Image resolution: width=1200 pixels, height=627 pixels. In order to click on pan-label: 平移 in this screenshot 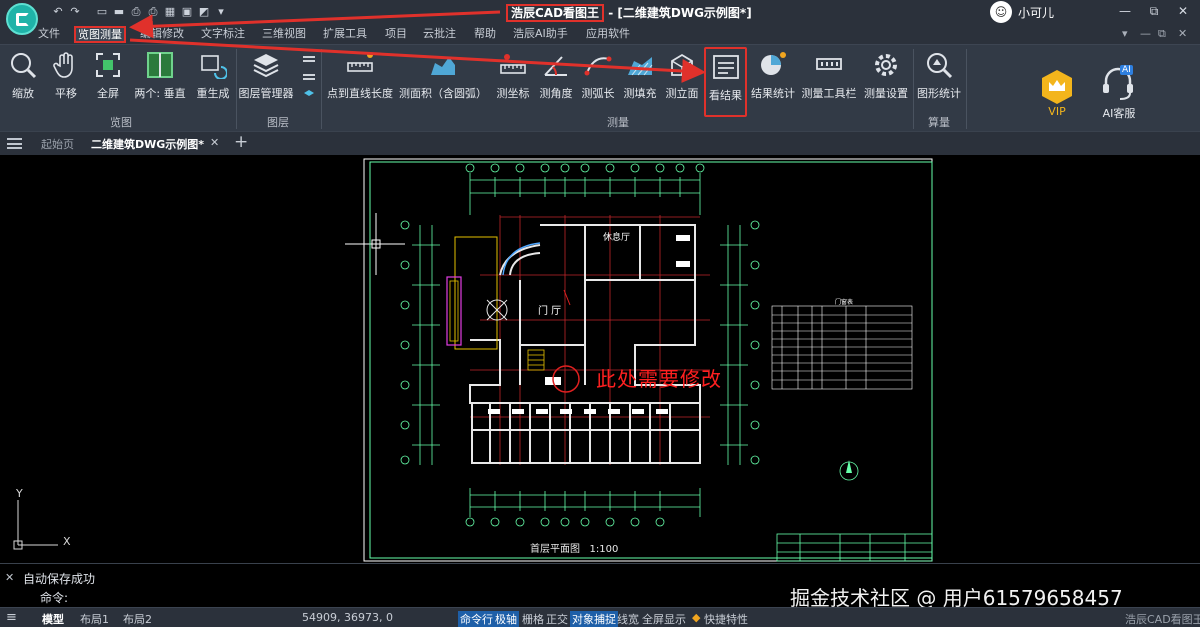, I will do `click(66, 93)`.